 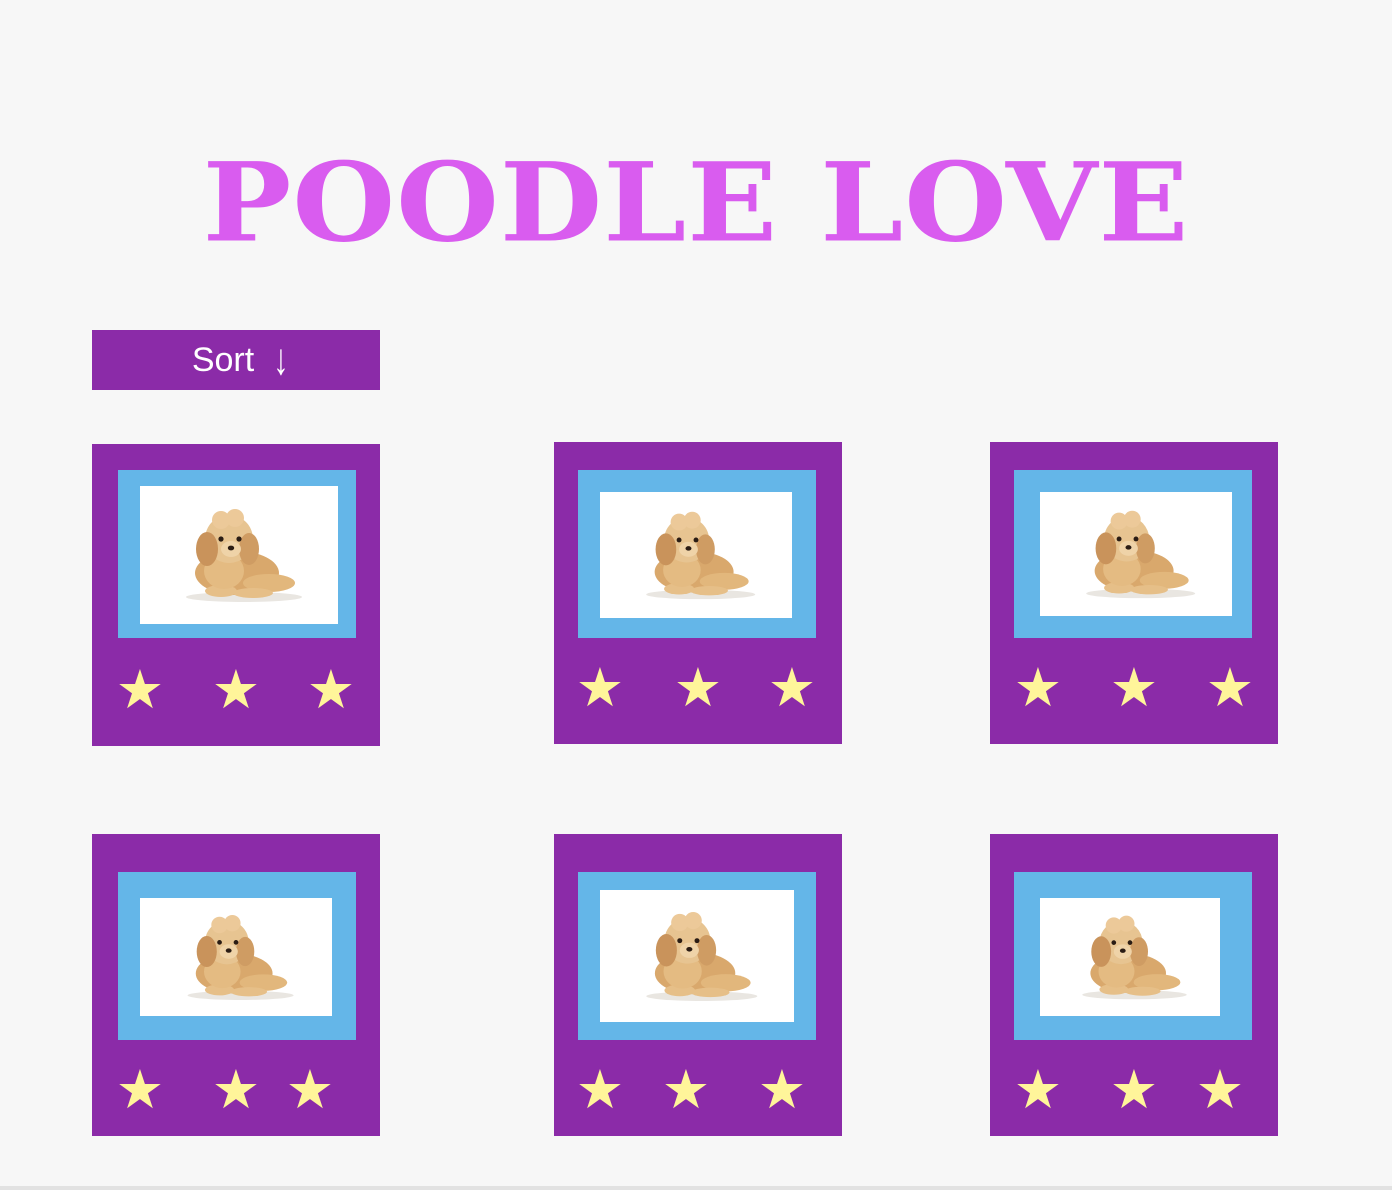 What do you see at coordinates (696, 1188) in the screenshot?
I see `bottom-divider` at bounding box center [696, 1188].